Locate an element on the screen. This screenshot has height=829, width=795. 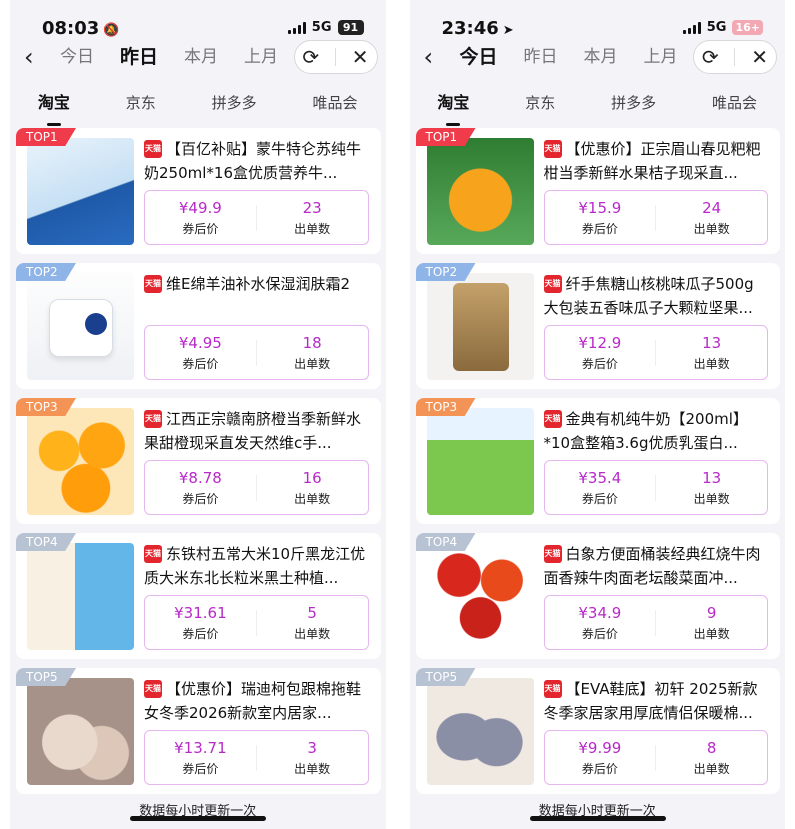
order-count: 18 is located at coordinates (312, 342).